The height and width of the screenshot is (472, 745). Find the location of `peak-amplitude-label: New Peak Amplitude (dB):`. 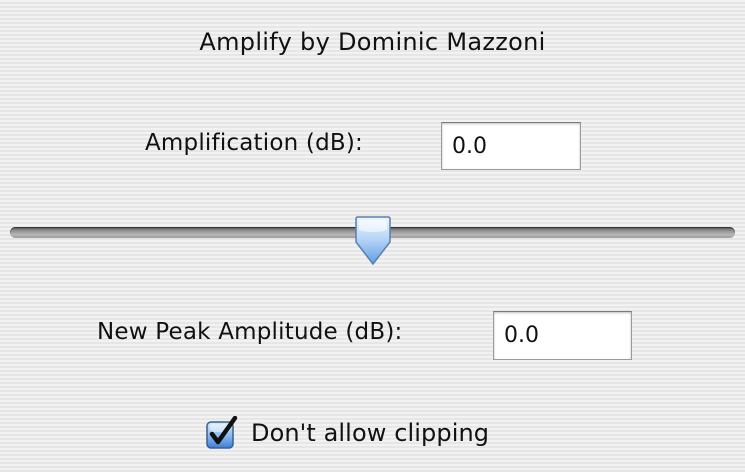

peak-amplitude-label: New Peak Amplitude (dB): is located at coordinates (250, 332).